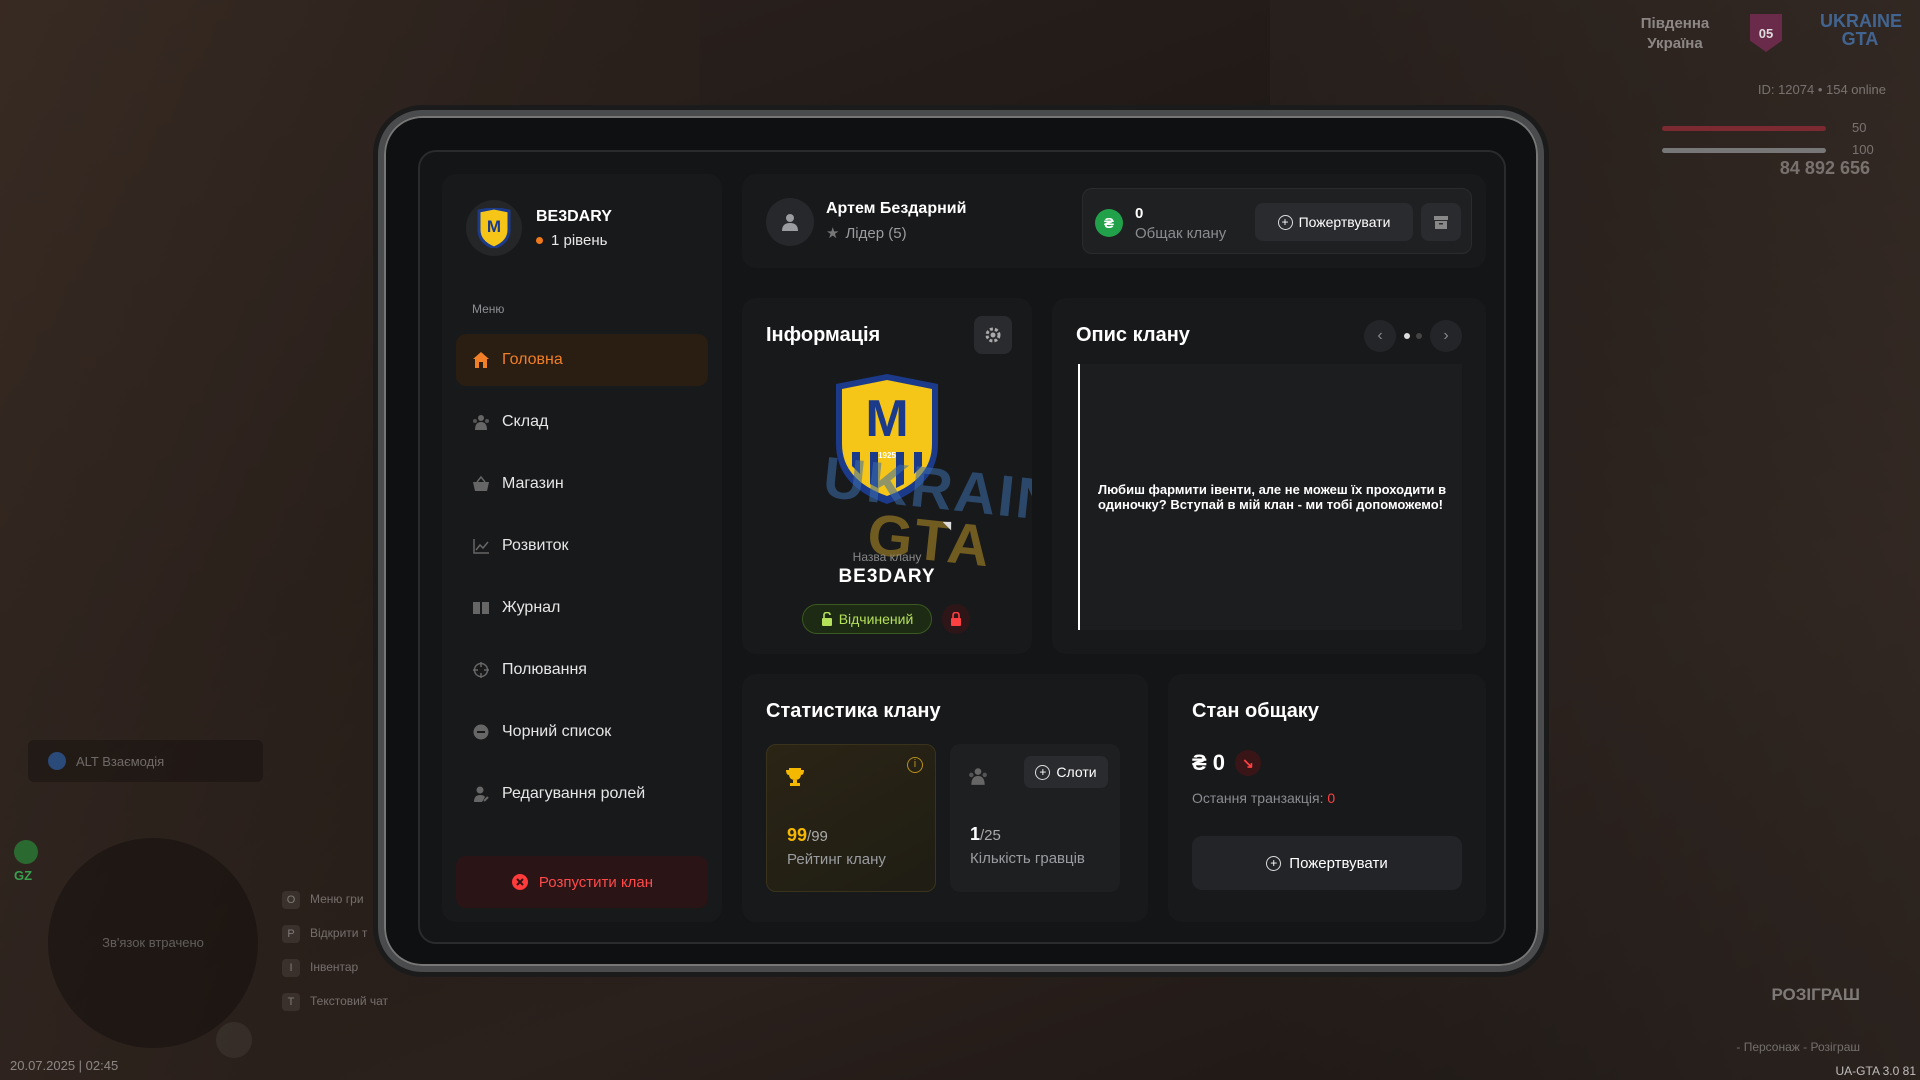 The image size is (1920, 1080). Describe the element at coordinates (1798, 1047) in the screenshot. I see `giveaway-sub: - Персонаж - Розіграш` at that location.